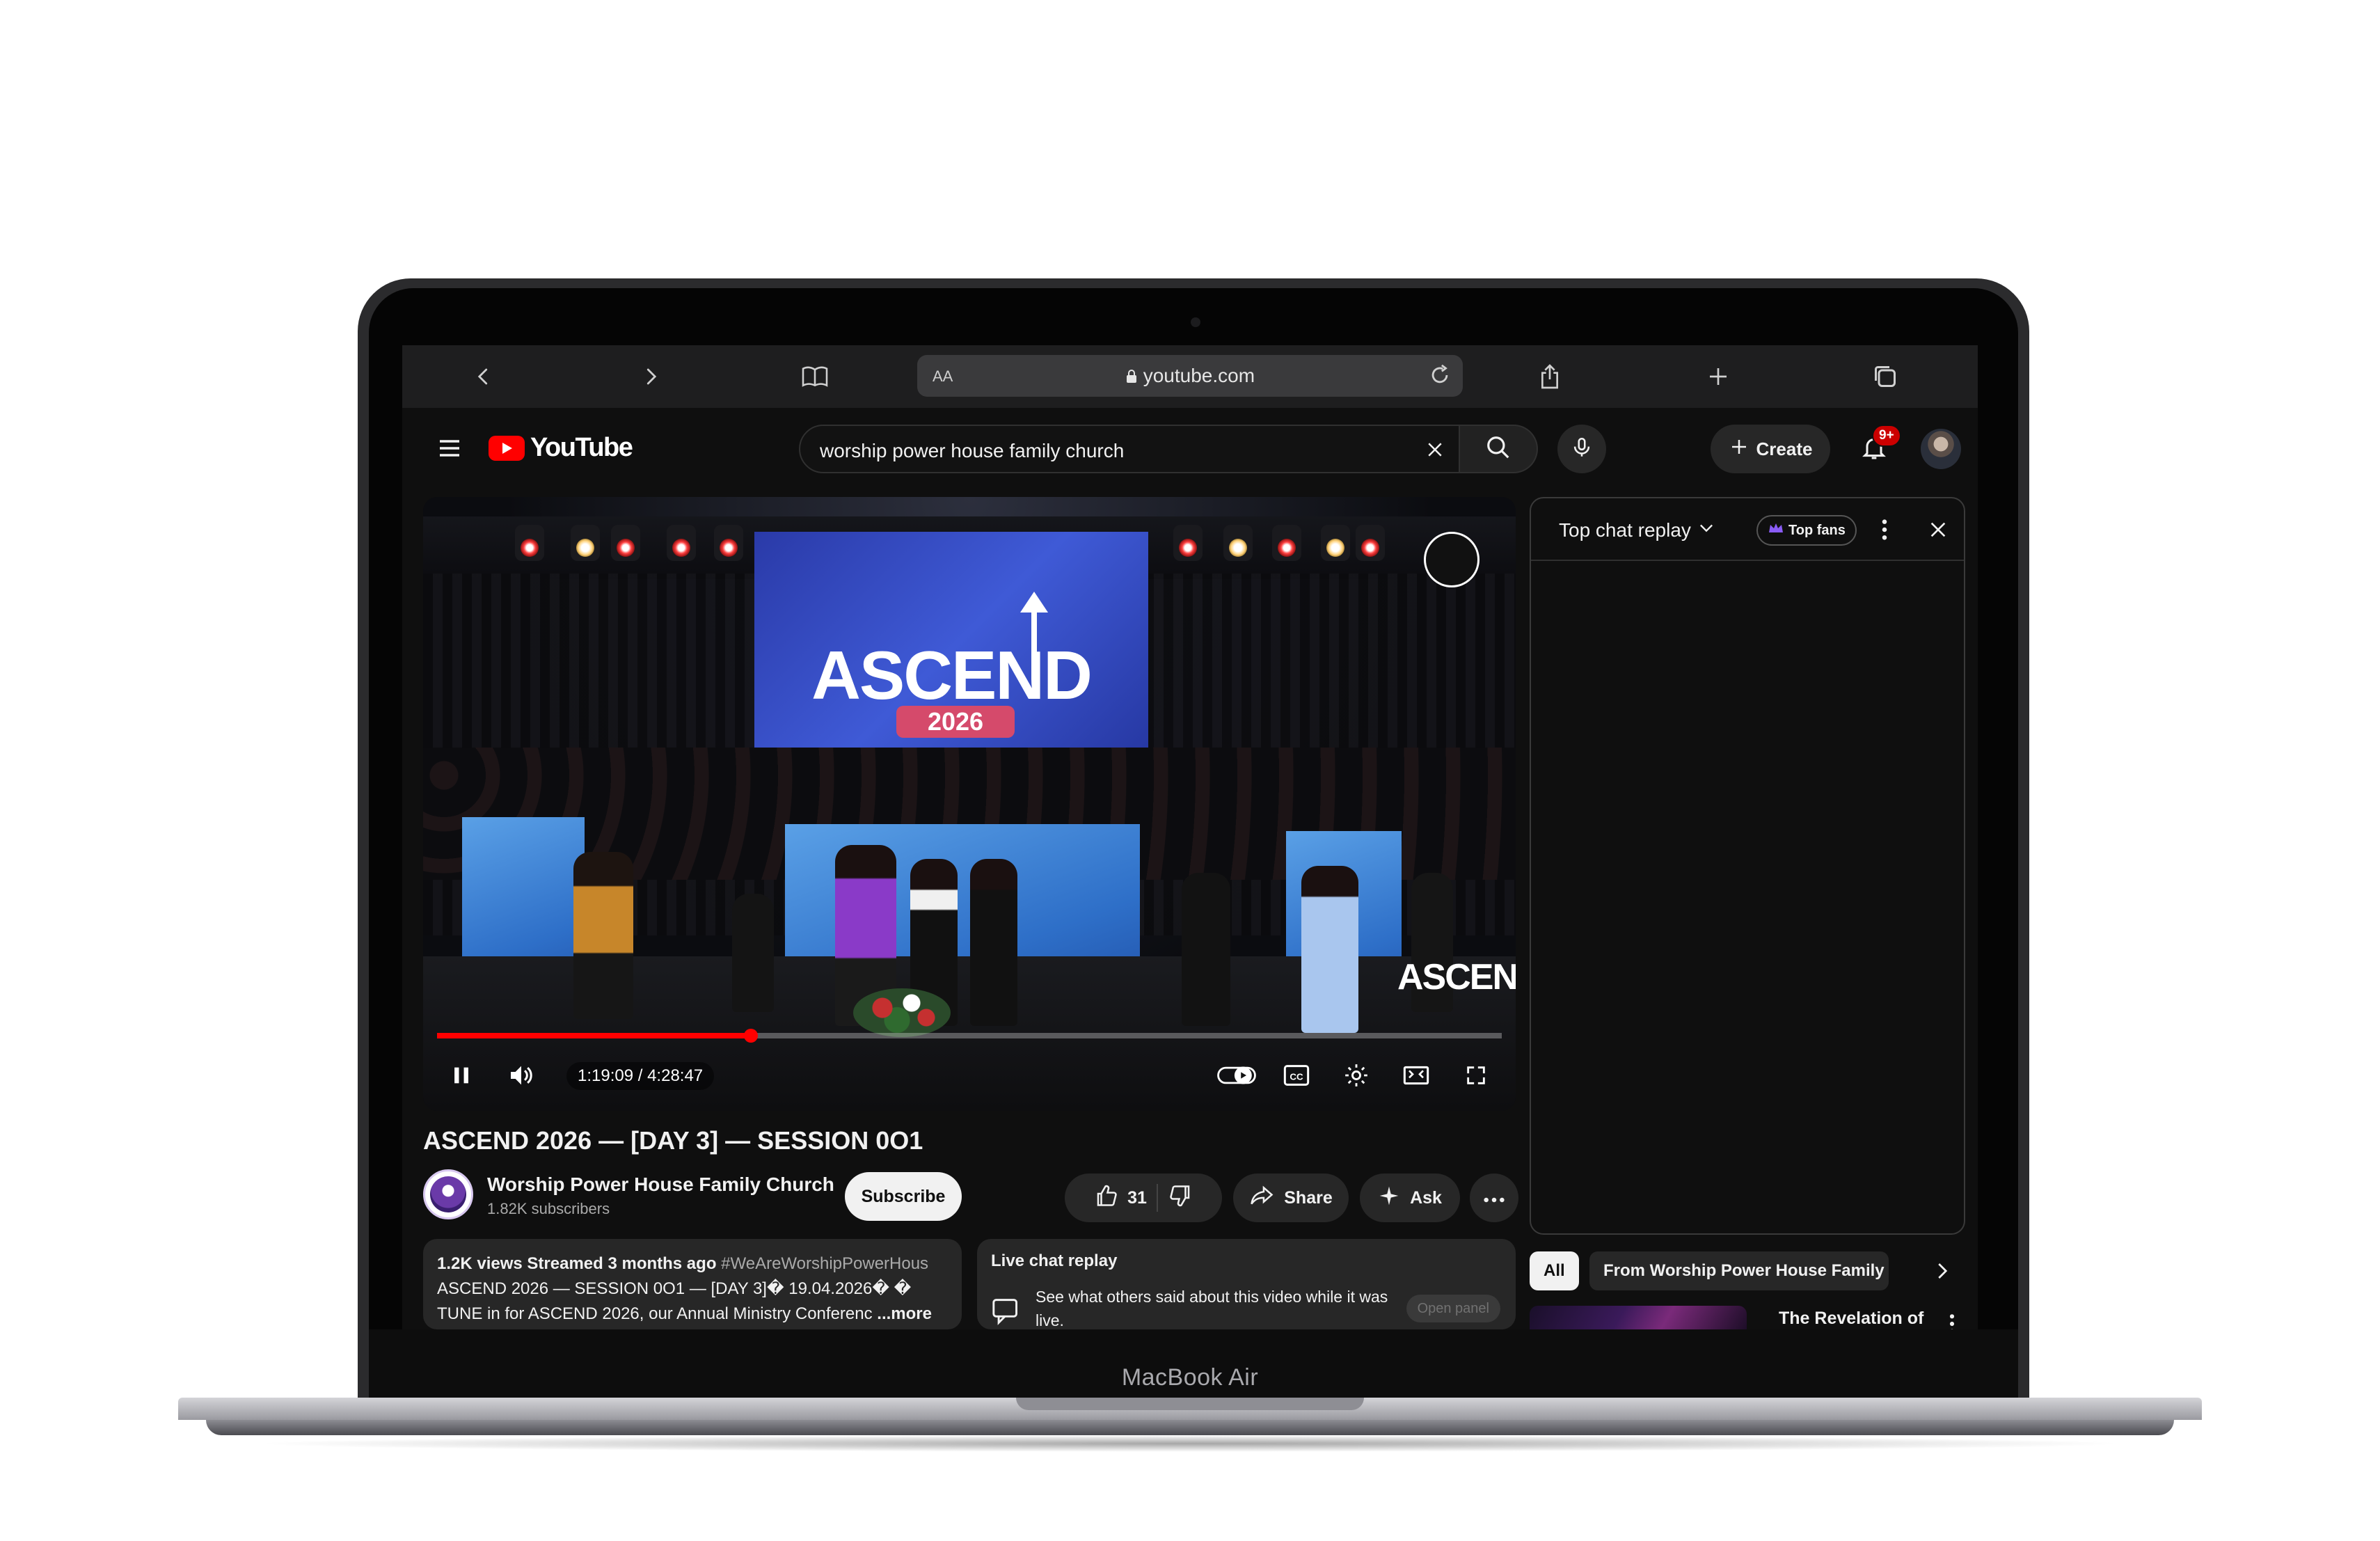  What do you see at coordinates (1476, 1075) in the screenshot?
I see `fullscreen-icon` at bounding box center [1476, 1075].